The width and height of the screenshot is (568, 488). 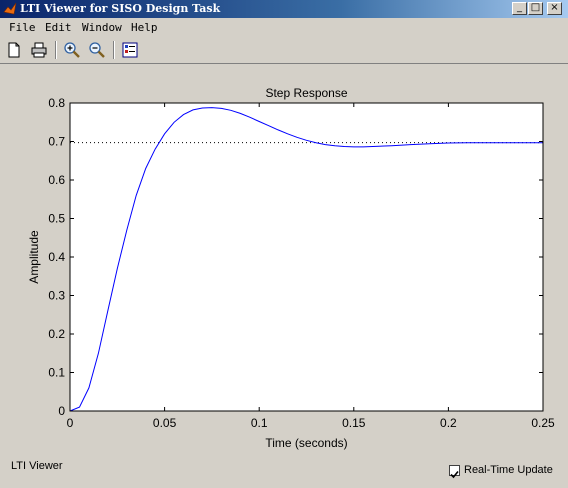 What do you see at coordinates (61, 411) in the screenshot?
I see `y-tick-label: 0` at bounding box center [61, 411].